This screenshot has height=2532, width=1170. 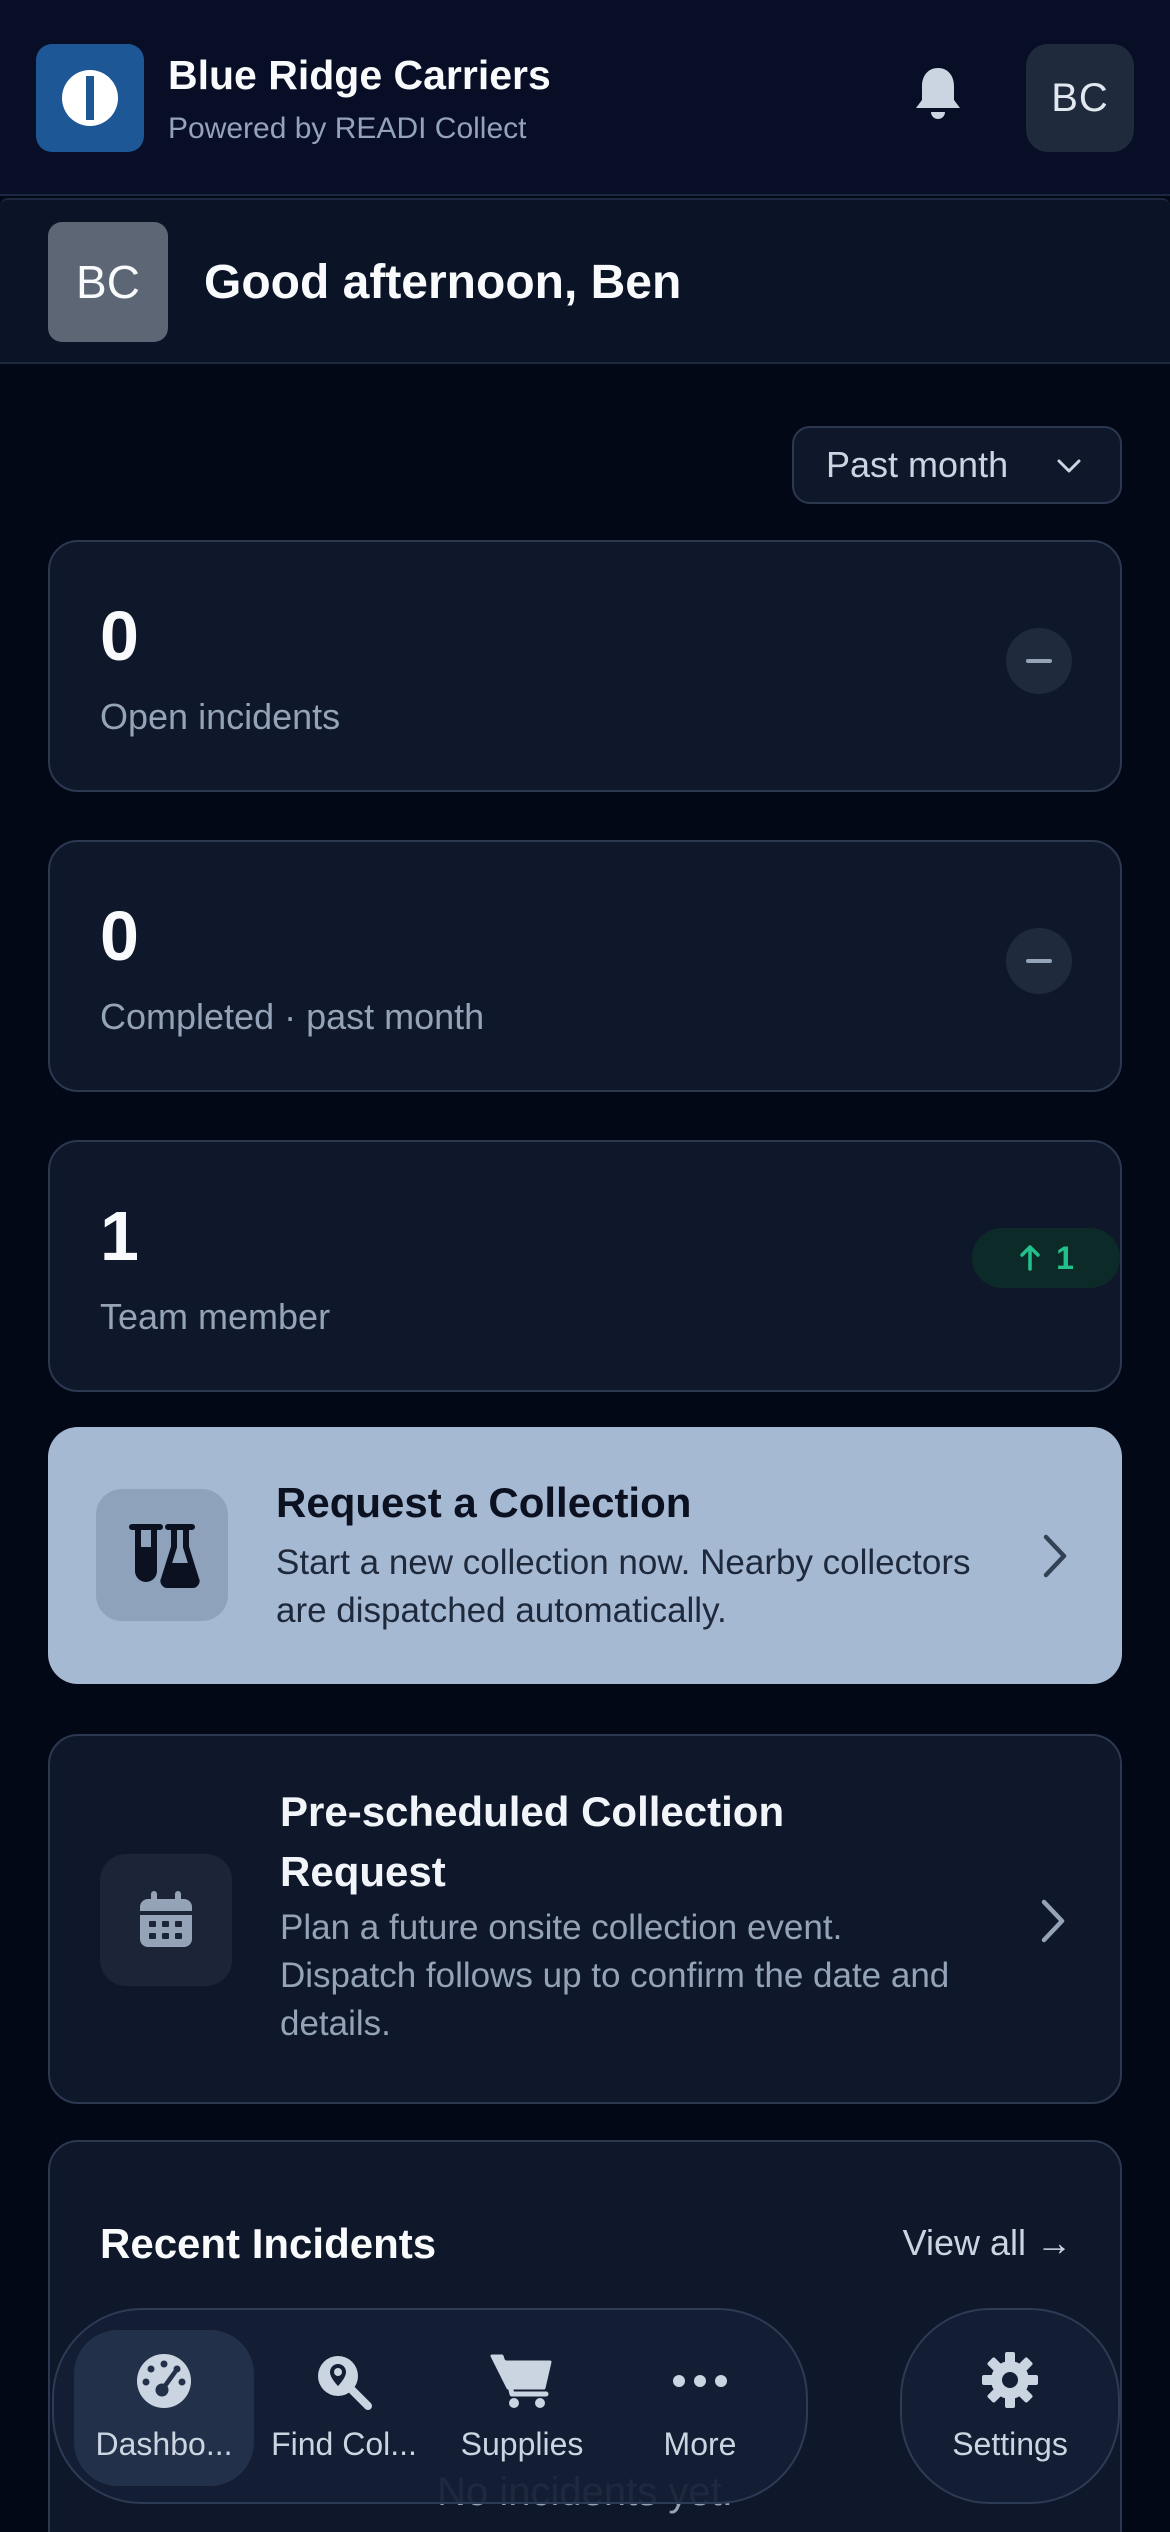 What do you see at coordinates (1046, 1258) in the screenshot?
I see `trend-up-badge: 1` at bounding box center [1046, 1258].